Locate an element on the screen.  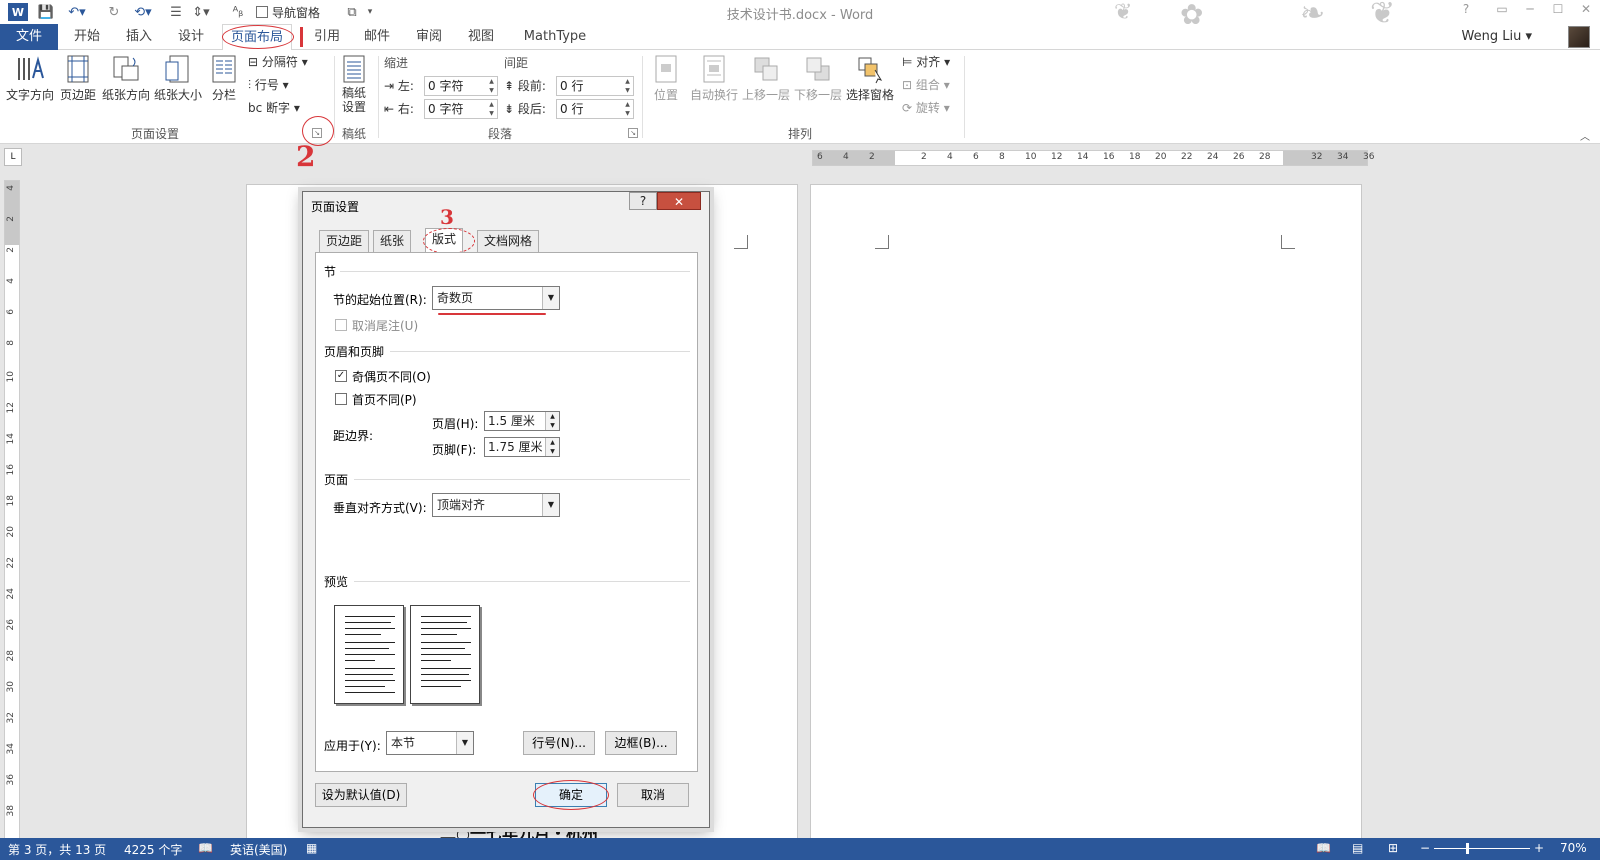
wrap-text-label: 自动换行 is located at coordinates (713, 95).